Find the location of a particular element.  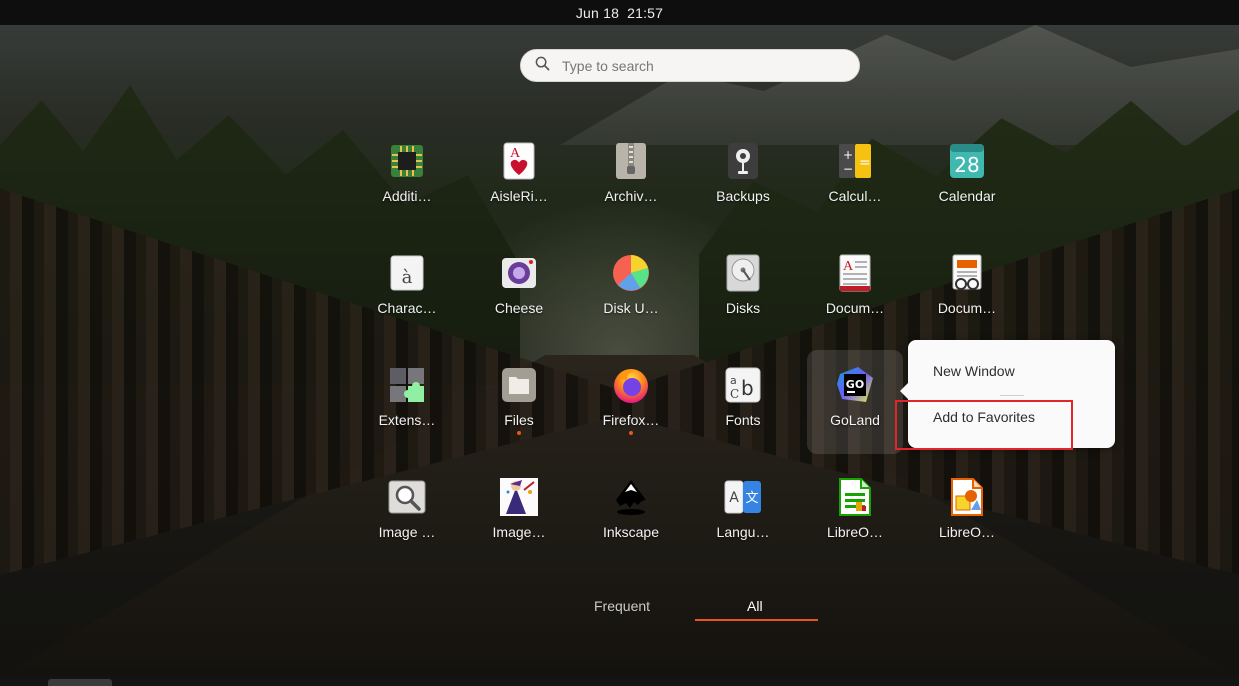

app-fonts: aCb Fonts is located at coordinates (743, 402).